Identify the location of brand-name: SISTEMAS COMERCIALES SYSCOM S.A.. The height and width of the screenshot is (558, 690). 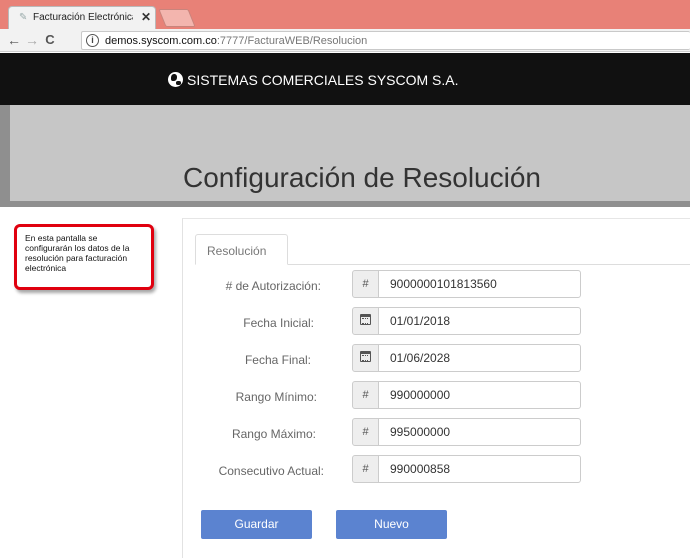
(323, 80).